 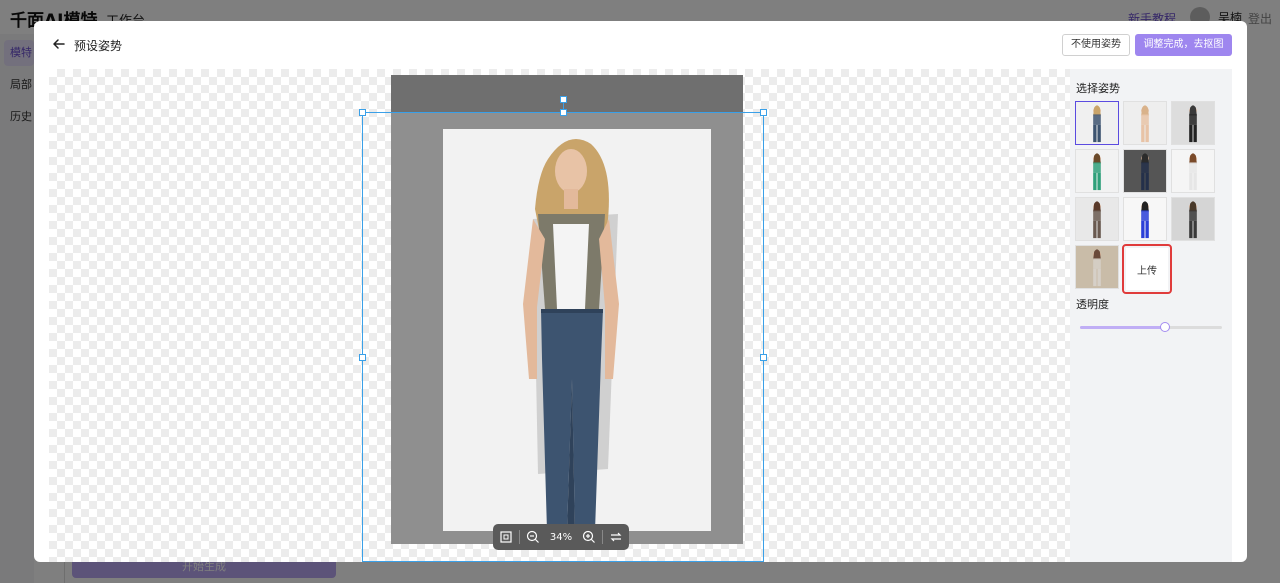 I want to click on zoom-out-icon, so click(x=533, y=537).